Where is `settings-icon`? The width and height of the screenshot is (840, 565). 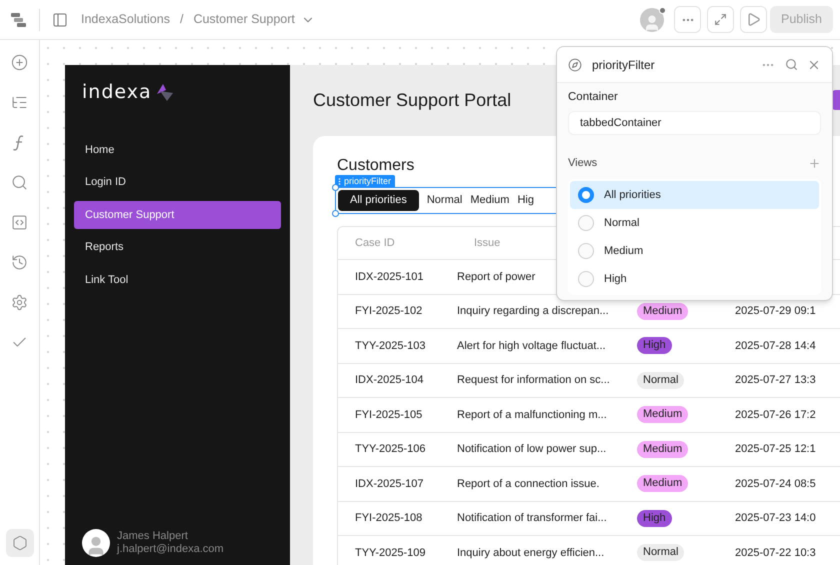 settings-icon is located at coordinates (19, 302).